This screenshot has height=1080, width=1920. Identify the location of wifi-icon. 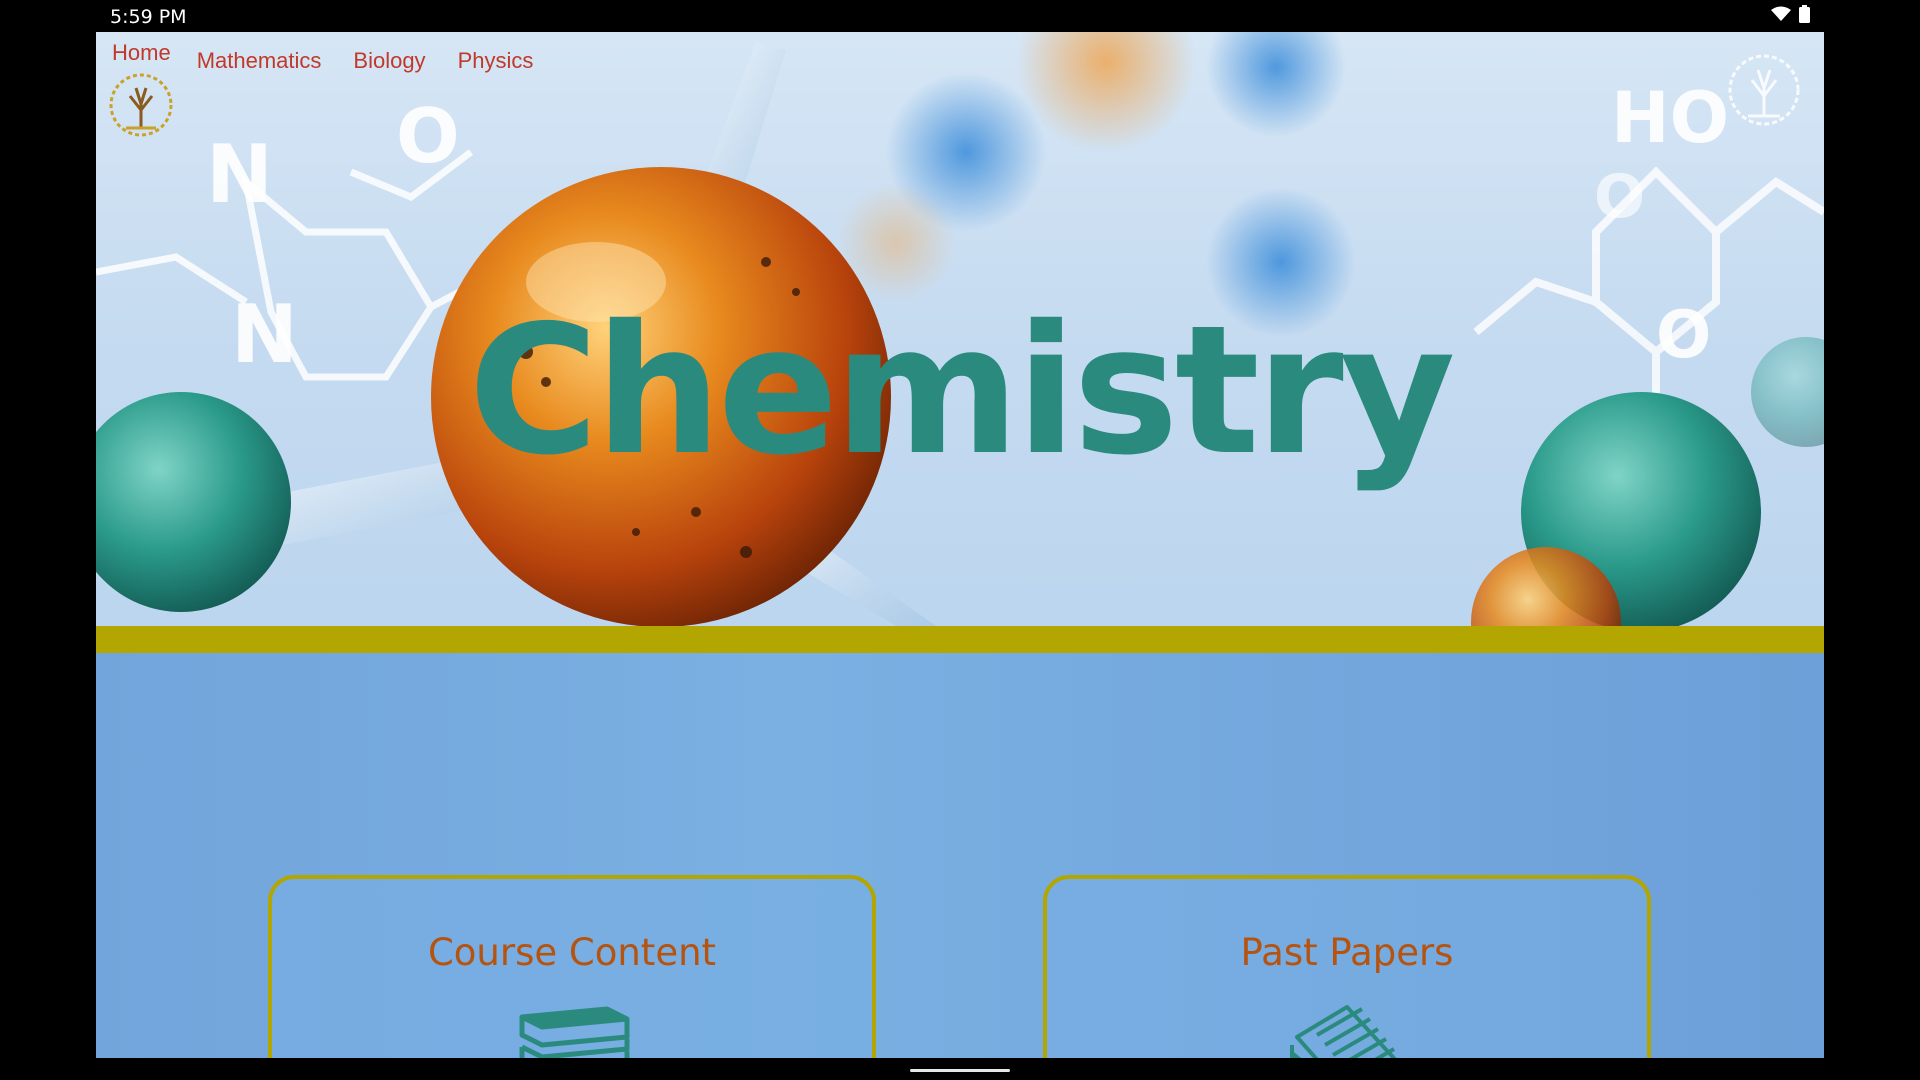
(1781, 16).